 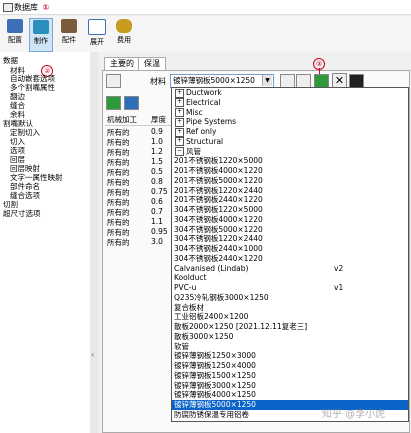 I want to click on collapse-arrow-icon: ‹, so click(x=92, y=354).